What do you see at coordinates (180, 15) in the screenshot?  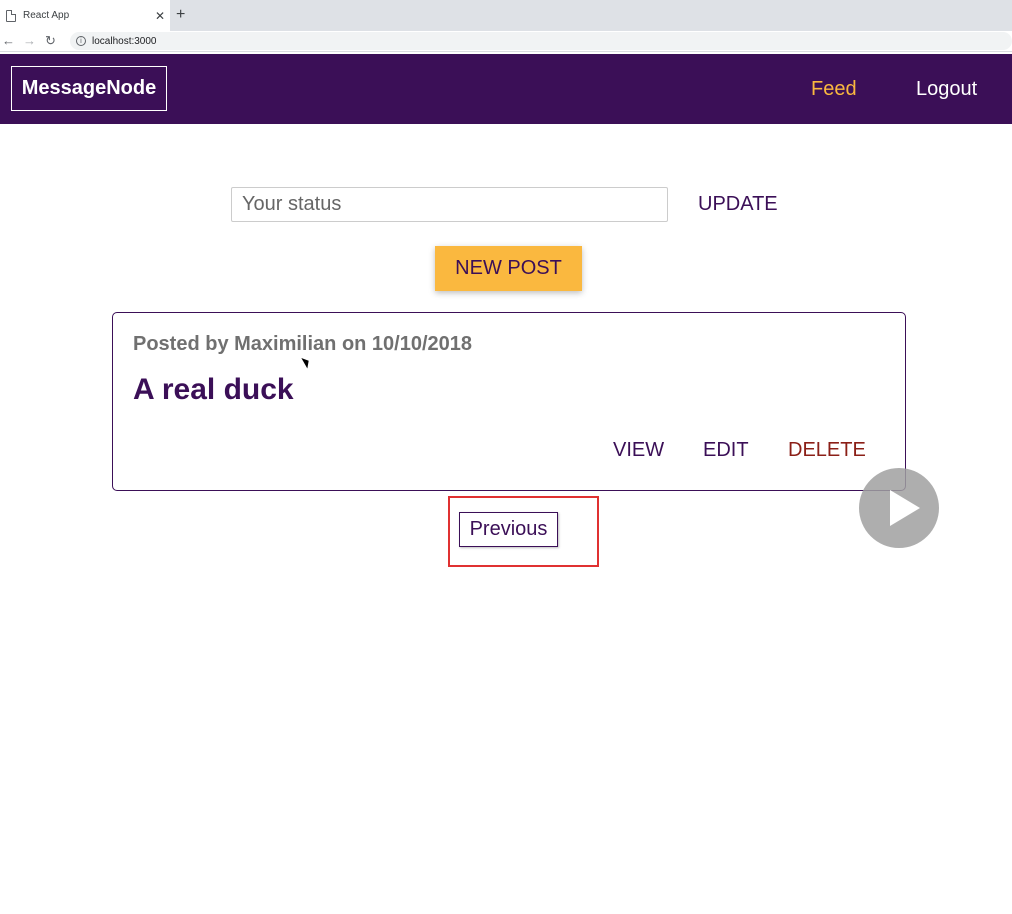 I see `new-tab-icon: +` at bounding box center [180, 15].